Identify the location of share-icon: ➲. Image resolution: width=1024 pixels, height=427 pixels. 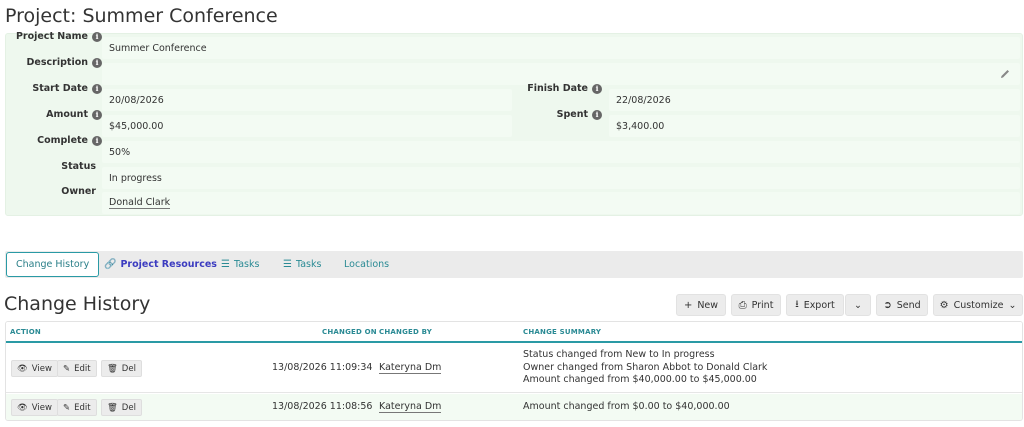
(887, 305).